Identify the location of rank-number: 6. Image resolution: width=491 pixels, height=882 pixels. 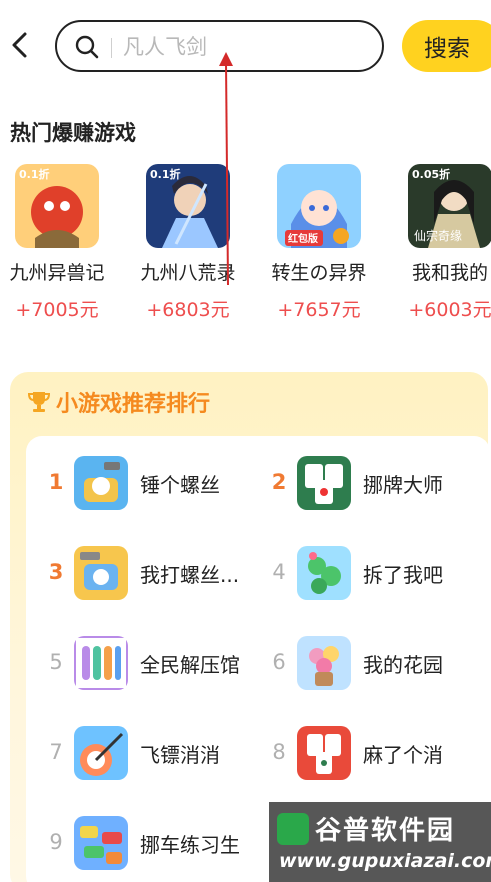
(279, 662).